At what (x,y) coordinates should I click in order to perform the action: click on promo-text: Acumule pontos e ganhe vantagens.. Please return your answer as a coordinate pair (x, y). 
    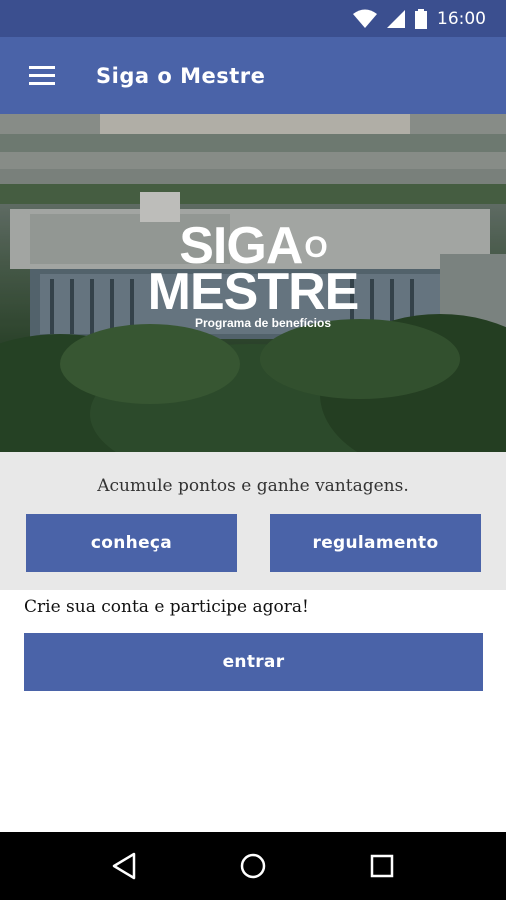
    Looking at the image, I should click on (253, 486).